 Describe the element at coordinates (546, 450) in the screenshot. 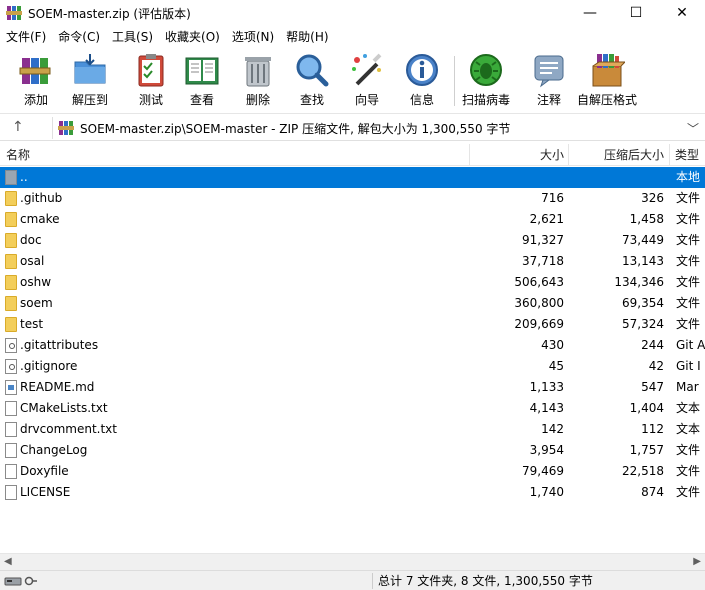

I see `file-size: 3,954` at that location.